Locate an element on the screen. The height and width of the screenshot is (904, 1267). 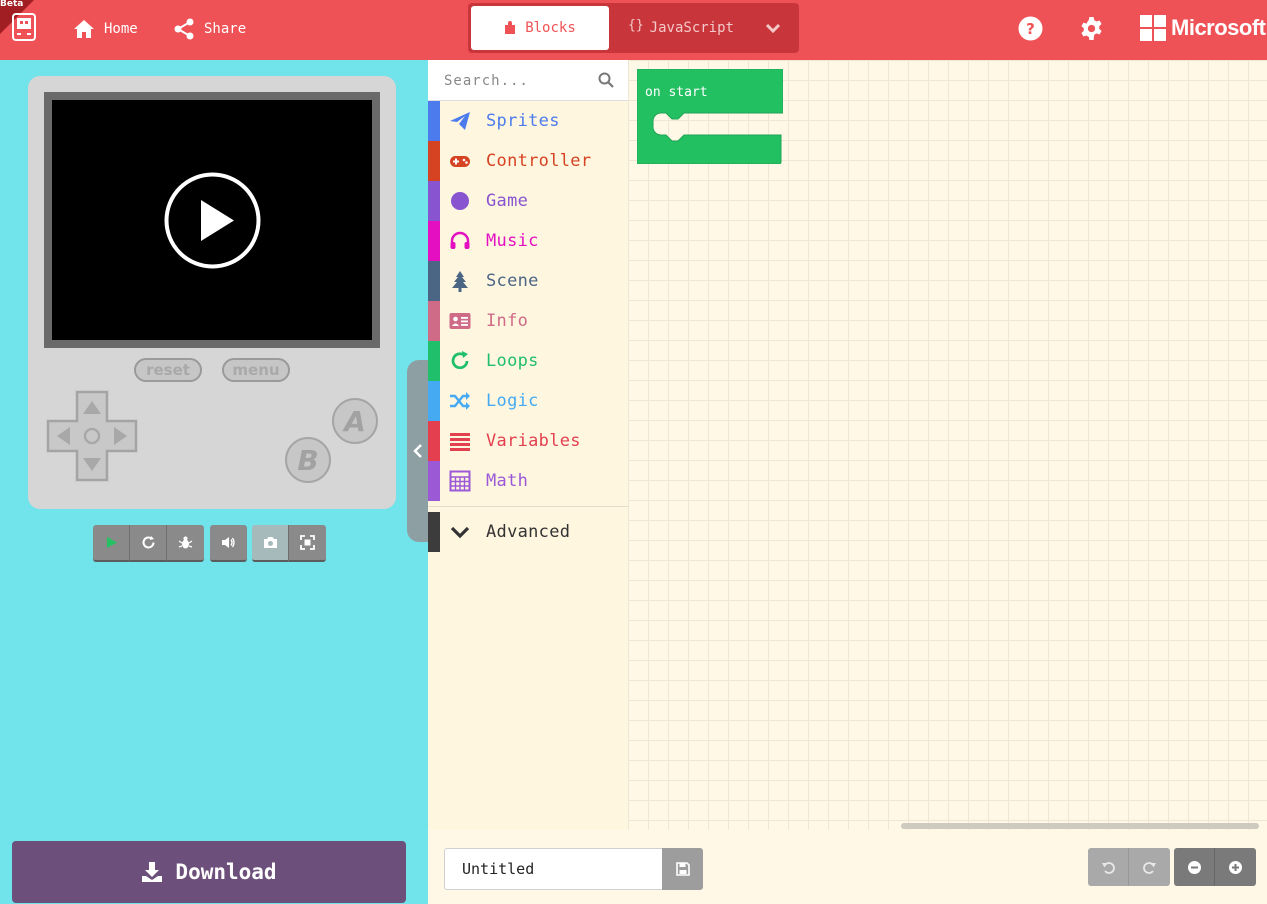
category-info: Info is located at coordinates (528, 321).